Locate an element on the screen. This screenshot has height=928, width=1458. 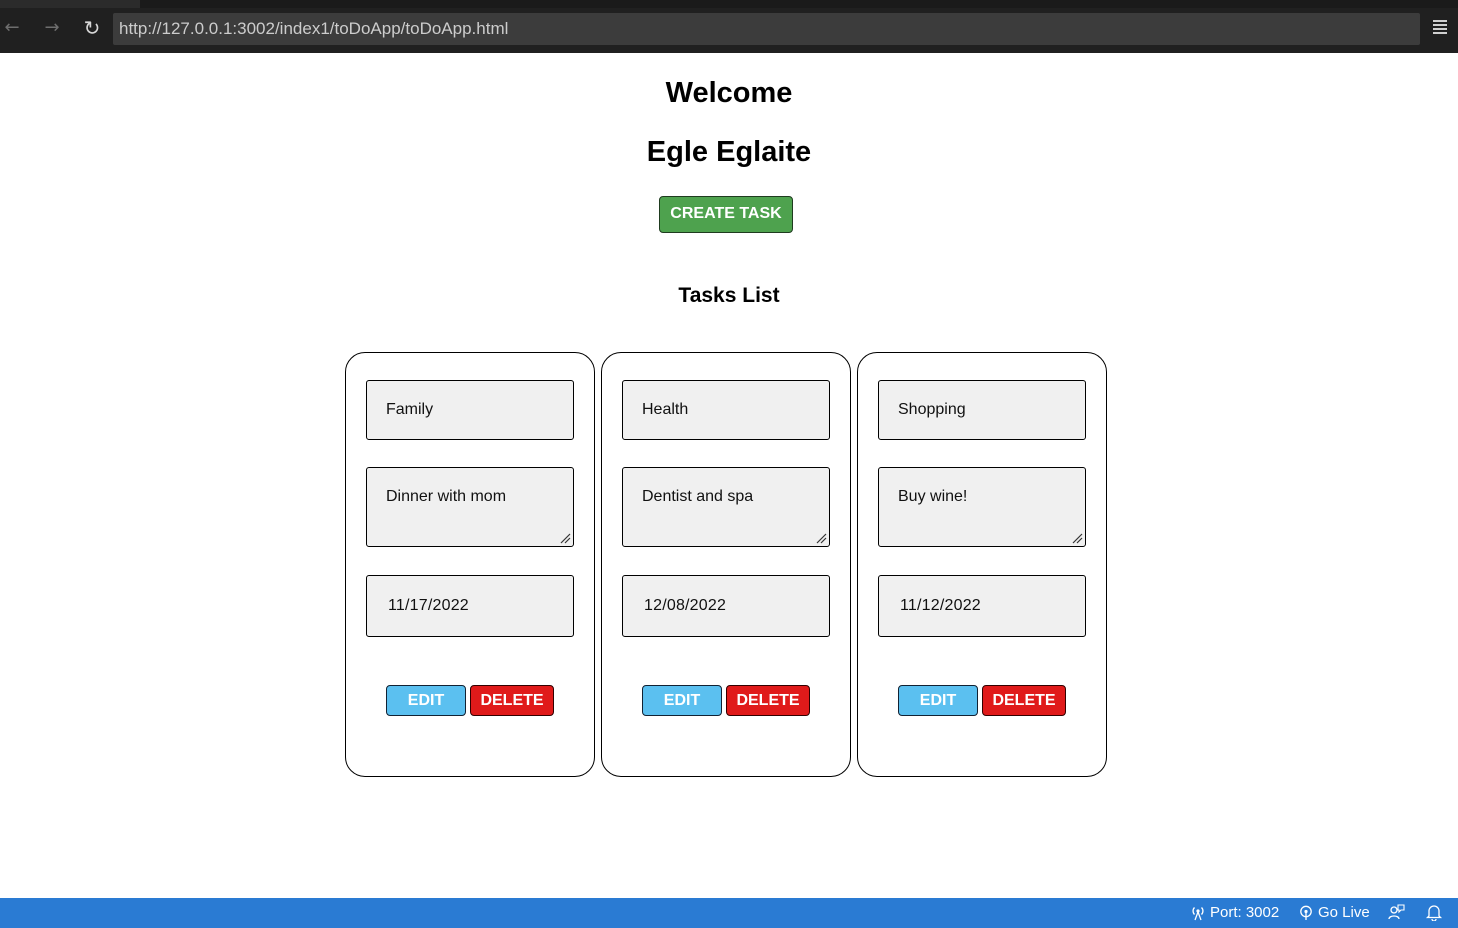
feedback-icon is located at coordinates (1396, 913).